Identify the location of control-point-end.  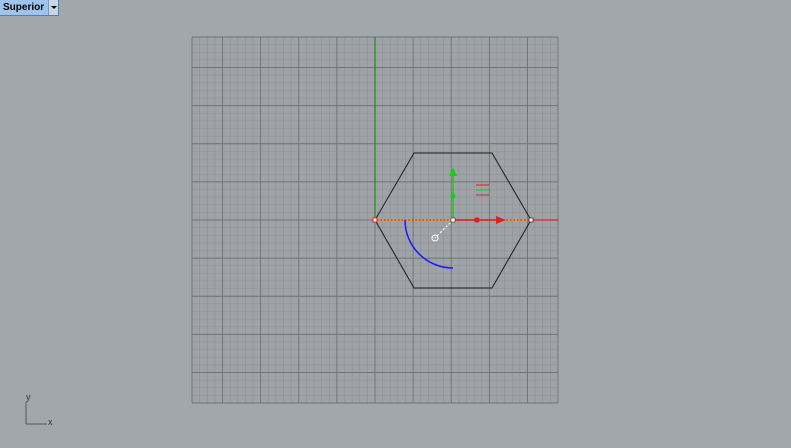
(531, 220).